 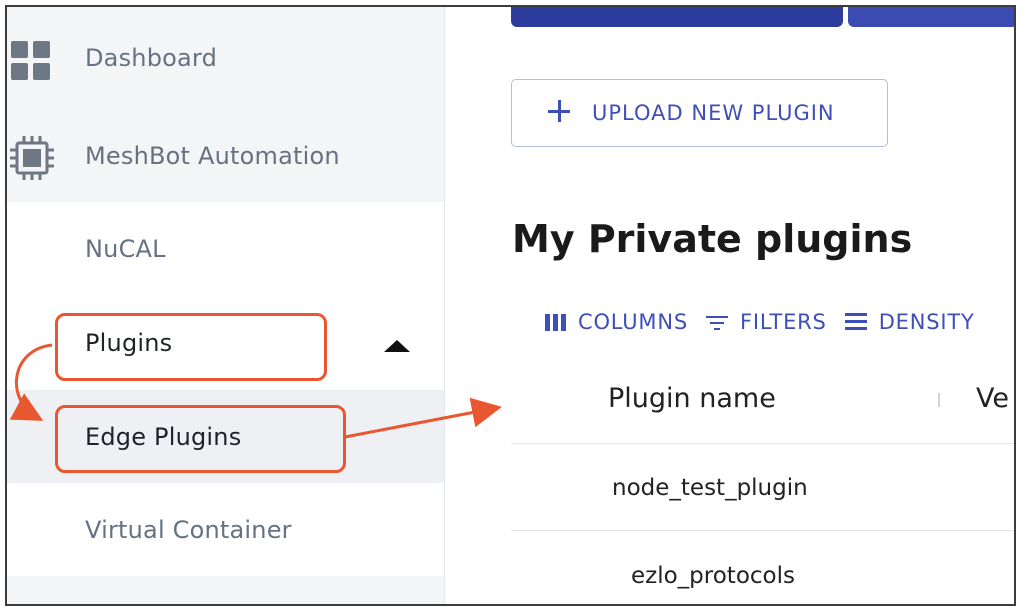 I want to click on secondary-action-button, so click(x=931, y=17).